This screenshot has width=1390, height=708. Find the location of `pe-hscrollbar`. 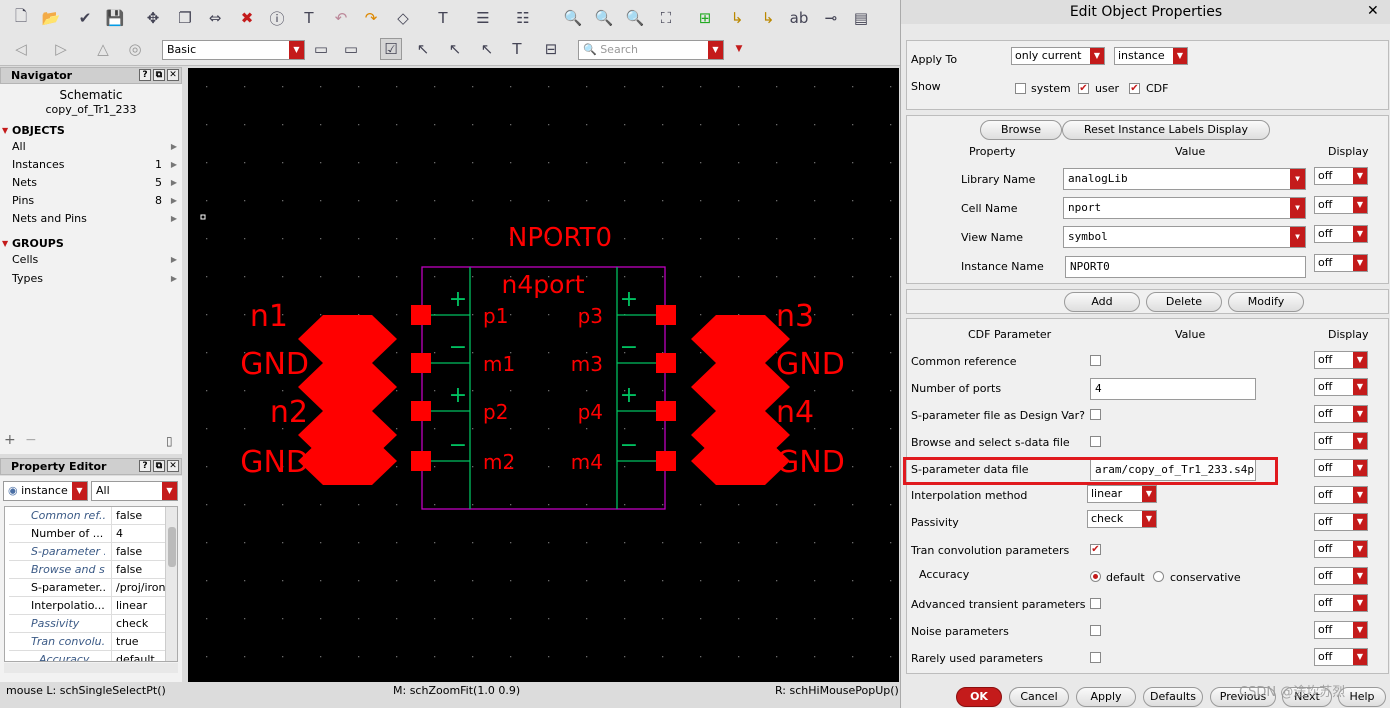

pe-hscrollbar is located at coordinates (91, 668).